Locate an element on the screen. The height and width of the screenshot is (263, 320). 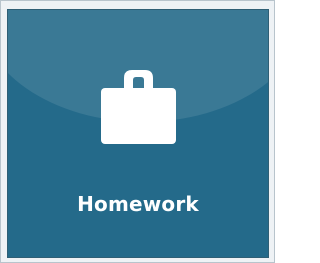
briefcase-icon is located at coordinates (138, 105).